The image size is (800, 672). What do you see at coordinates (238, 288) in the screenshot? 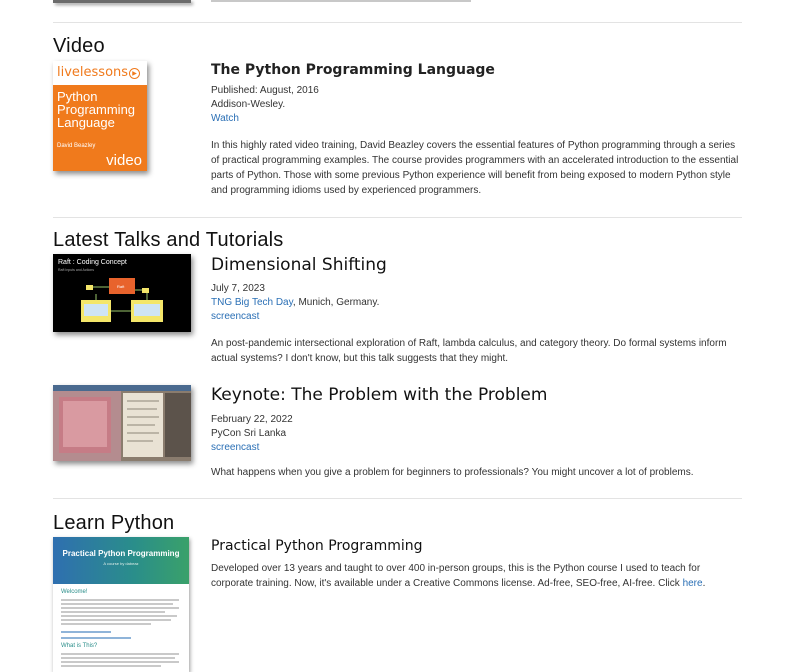
I see `talk-date: July 7, 2023` at bounding box center [238, 288].